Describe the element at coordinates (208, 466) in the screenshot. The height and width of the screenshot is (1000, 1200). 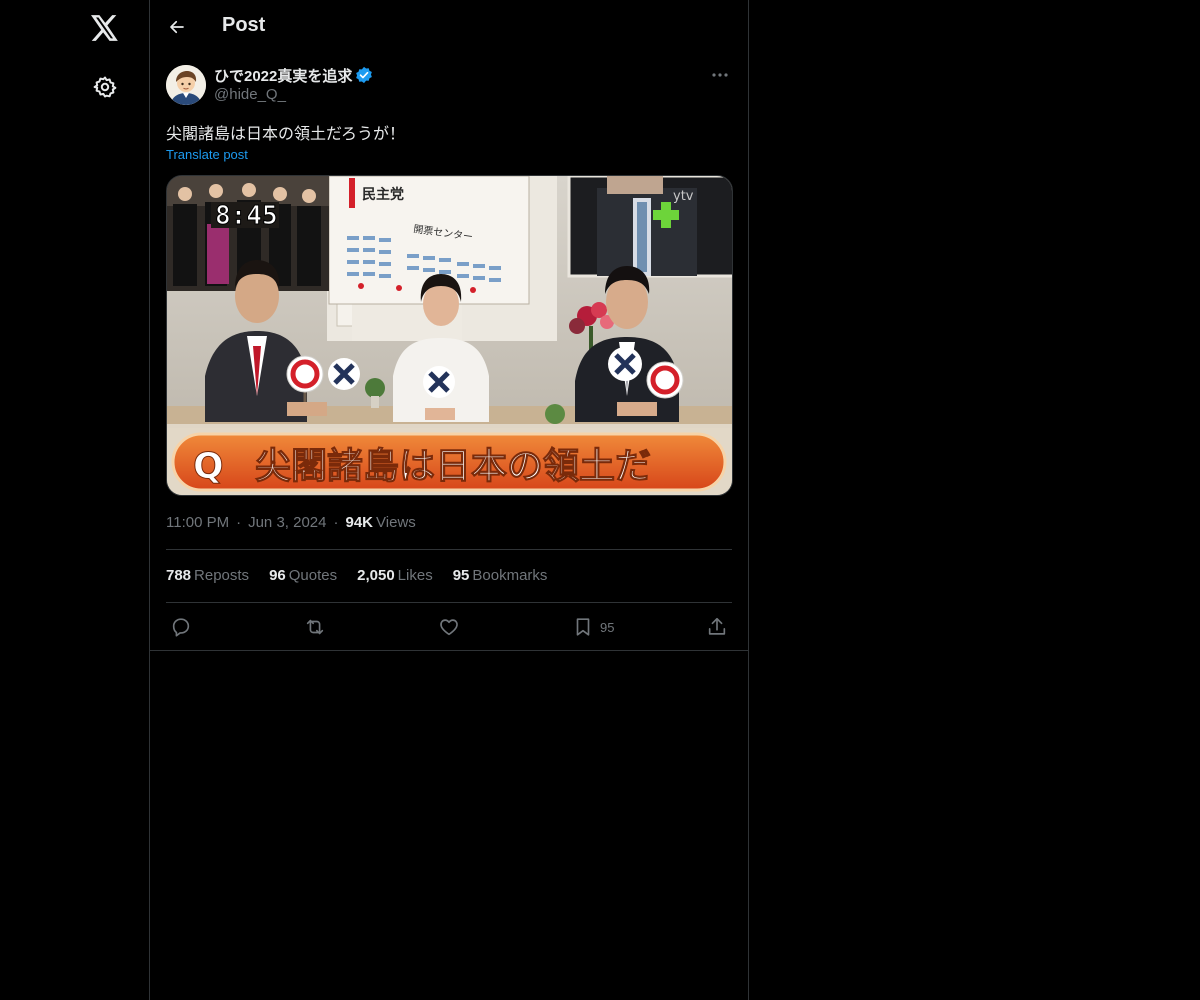
I see `question-mark-label: Q` at that location.